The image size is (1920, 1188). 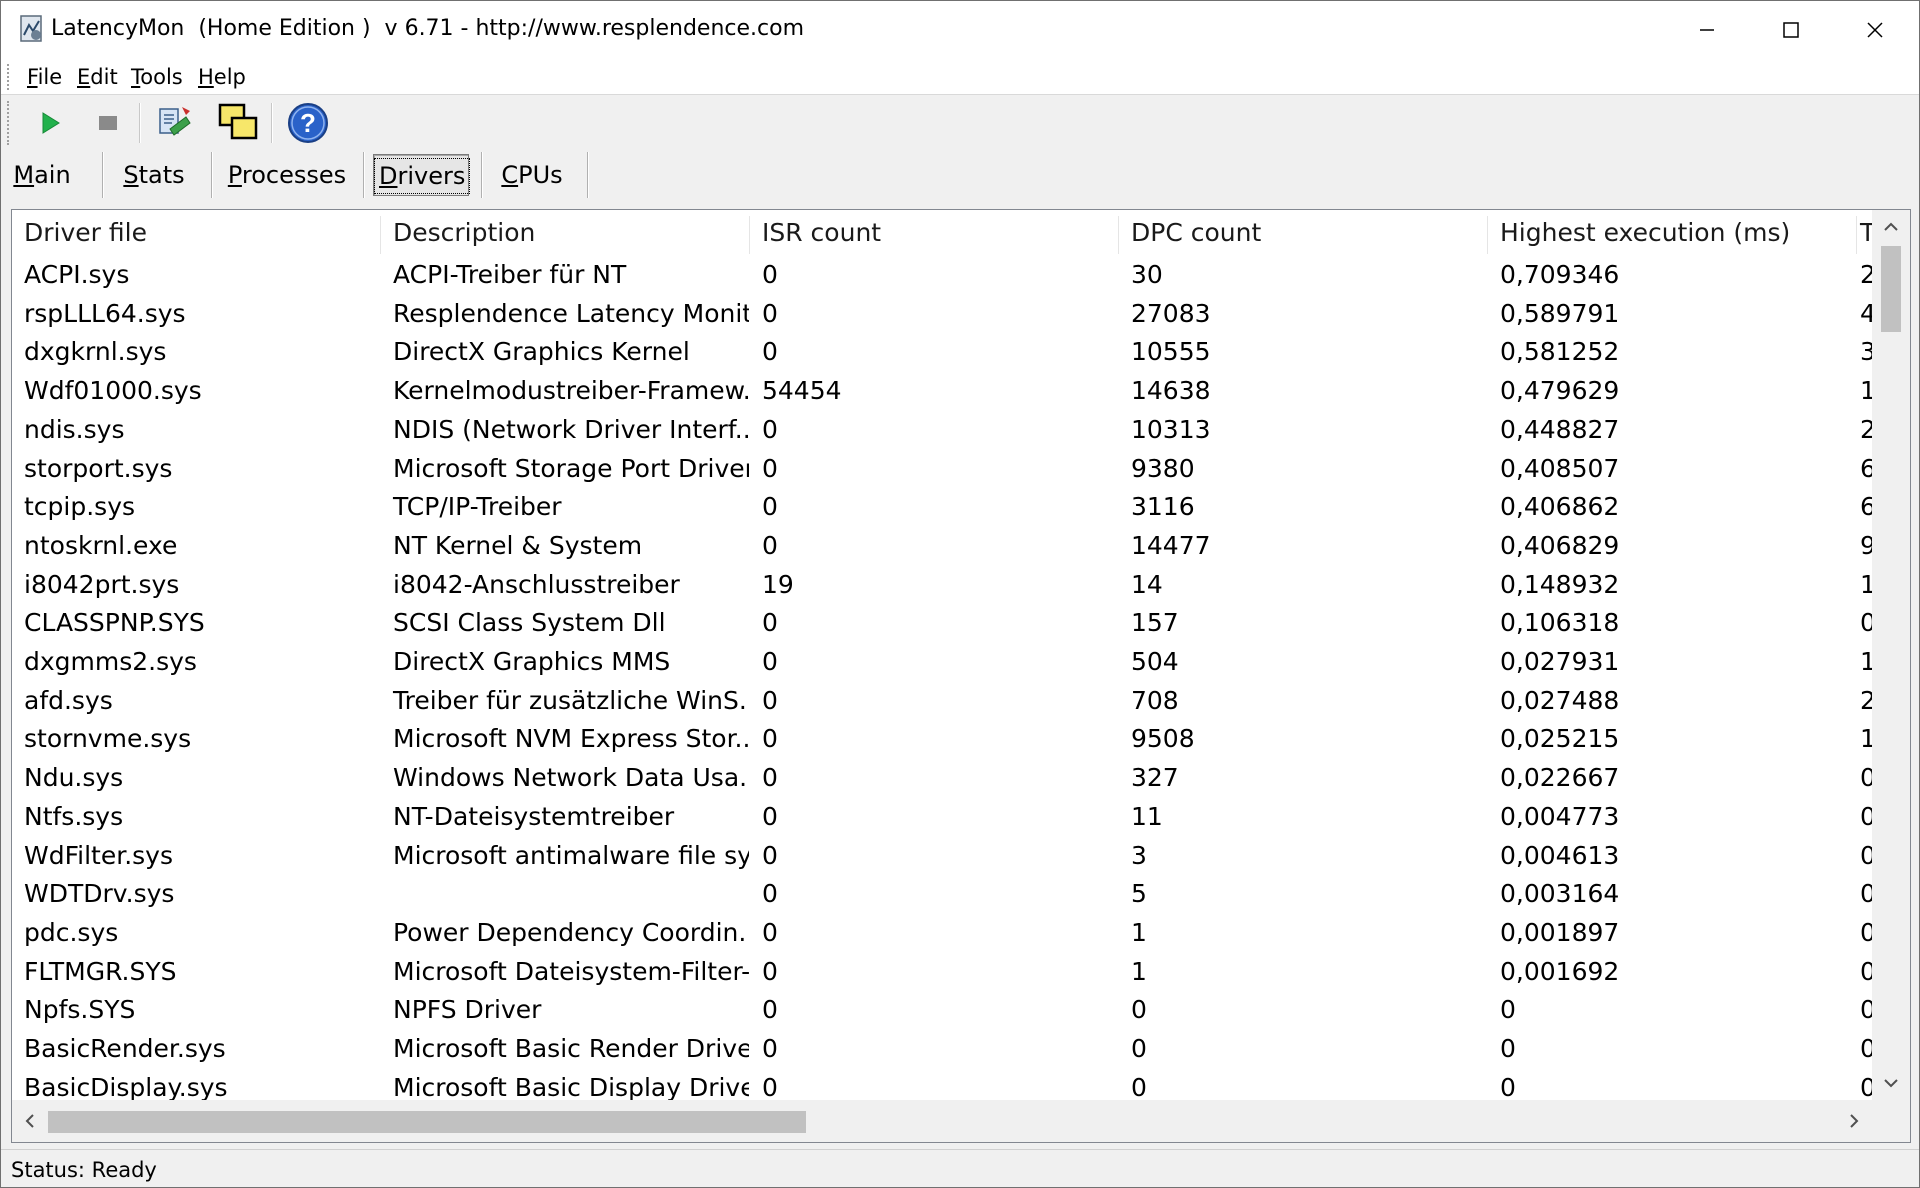 I want to click on cell-driver-file: WDTDrv.sys, so click(x=99, y=894).